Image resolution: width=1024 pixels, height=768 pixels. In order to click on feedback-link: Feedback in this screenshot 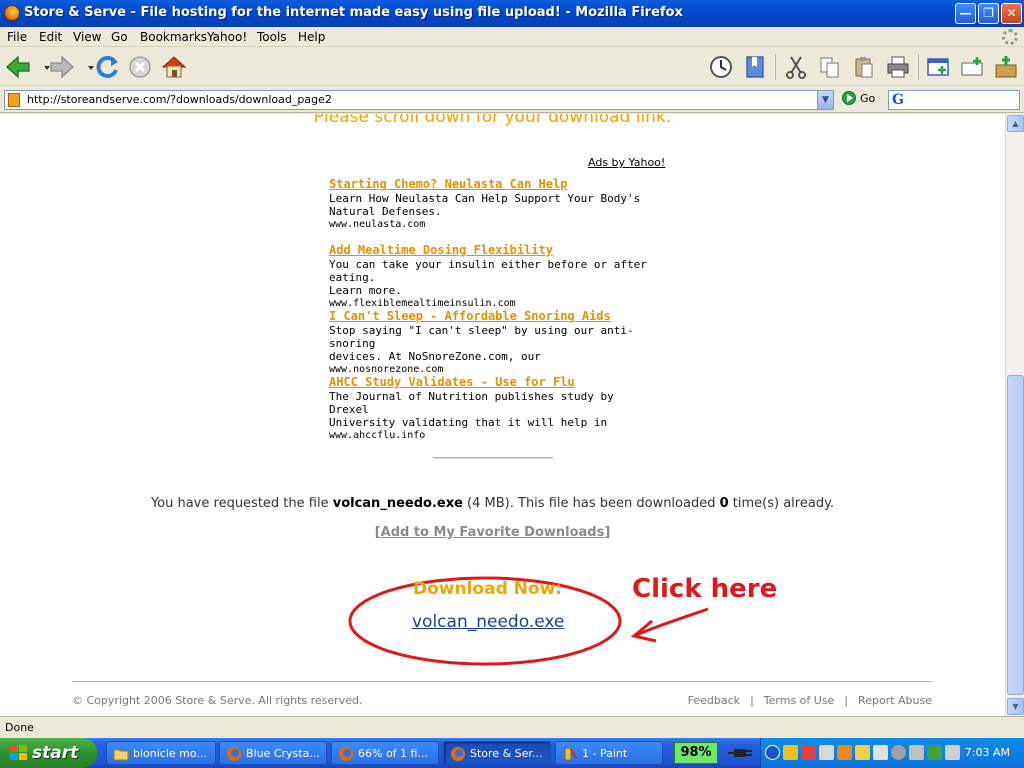, I will do `click(714, 700)`.